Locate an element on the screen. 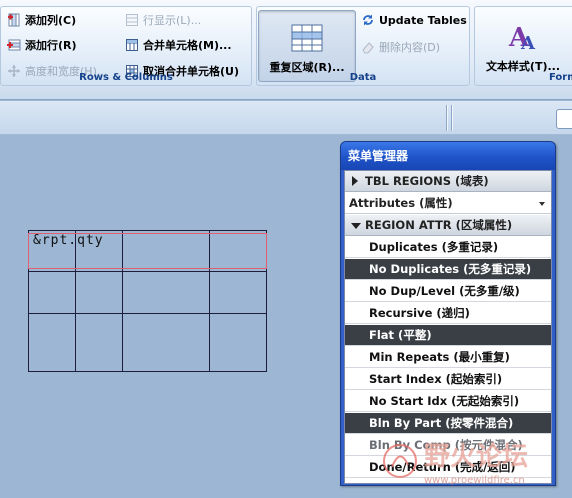 This screenshot has width=572, height=498. add-column-button: 添加列(C) is located at coordinates (41, 20).